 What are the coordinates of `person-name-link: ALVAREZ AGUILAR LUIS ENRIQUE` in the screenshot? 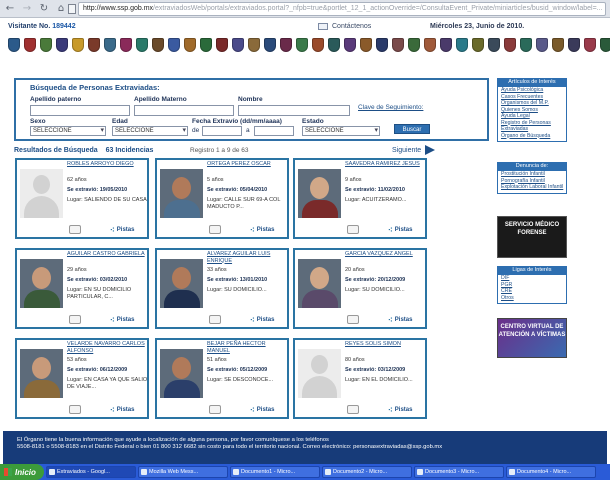 It's located at (247, 257).